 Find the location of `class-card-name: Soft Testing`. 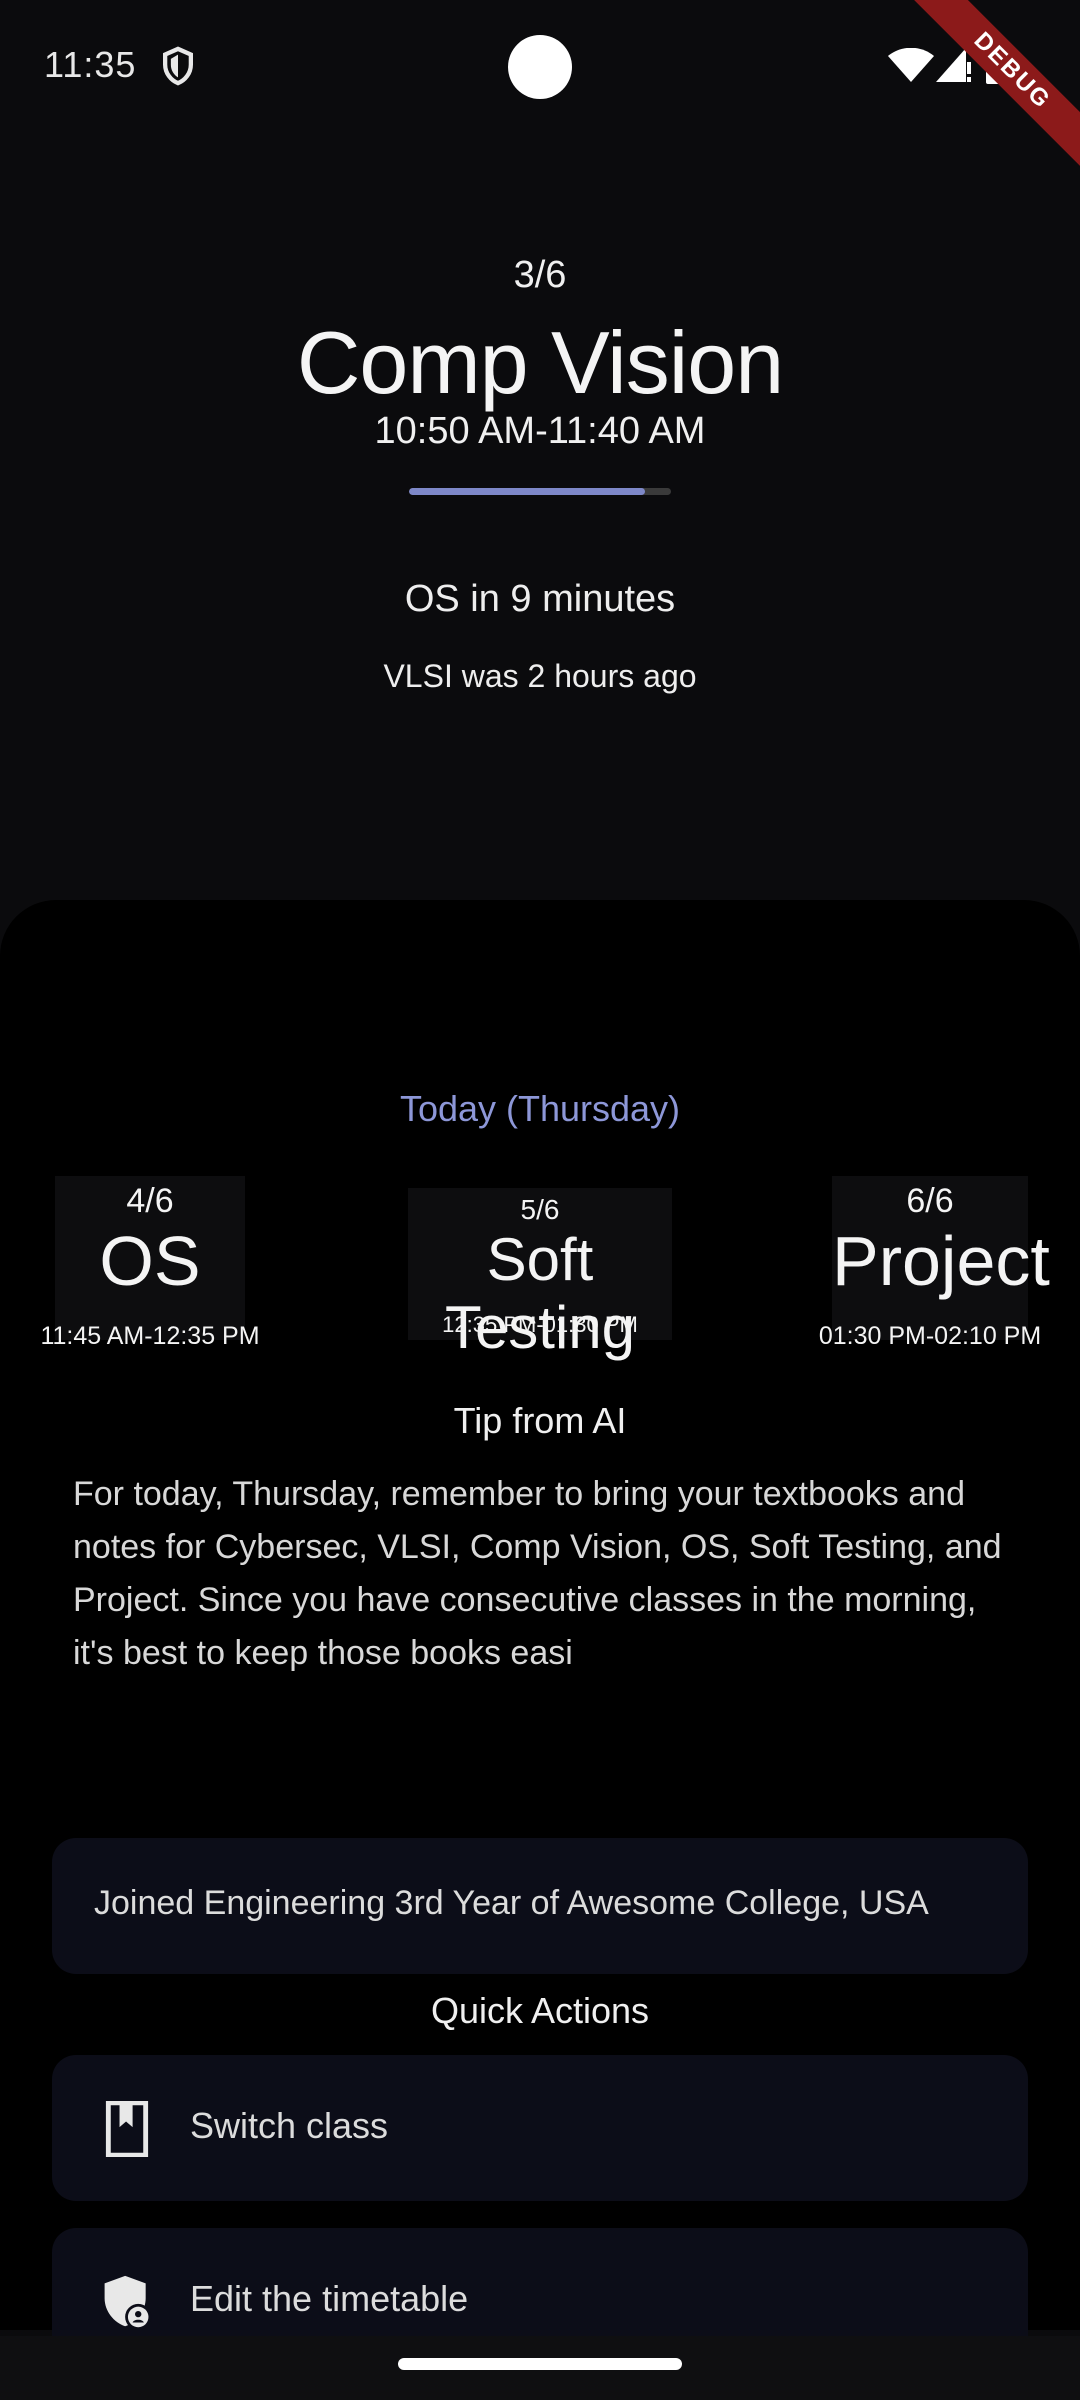

class-card-name: Soft Testing is located at coordinates (540, 1293).